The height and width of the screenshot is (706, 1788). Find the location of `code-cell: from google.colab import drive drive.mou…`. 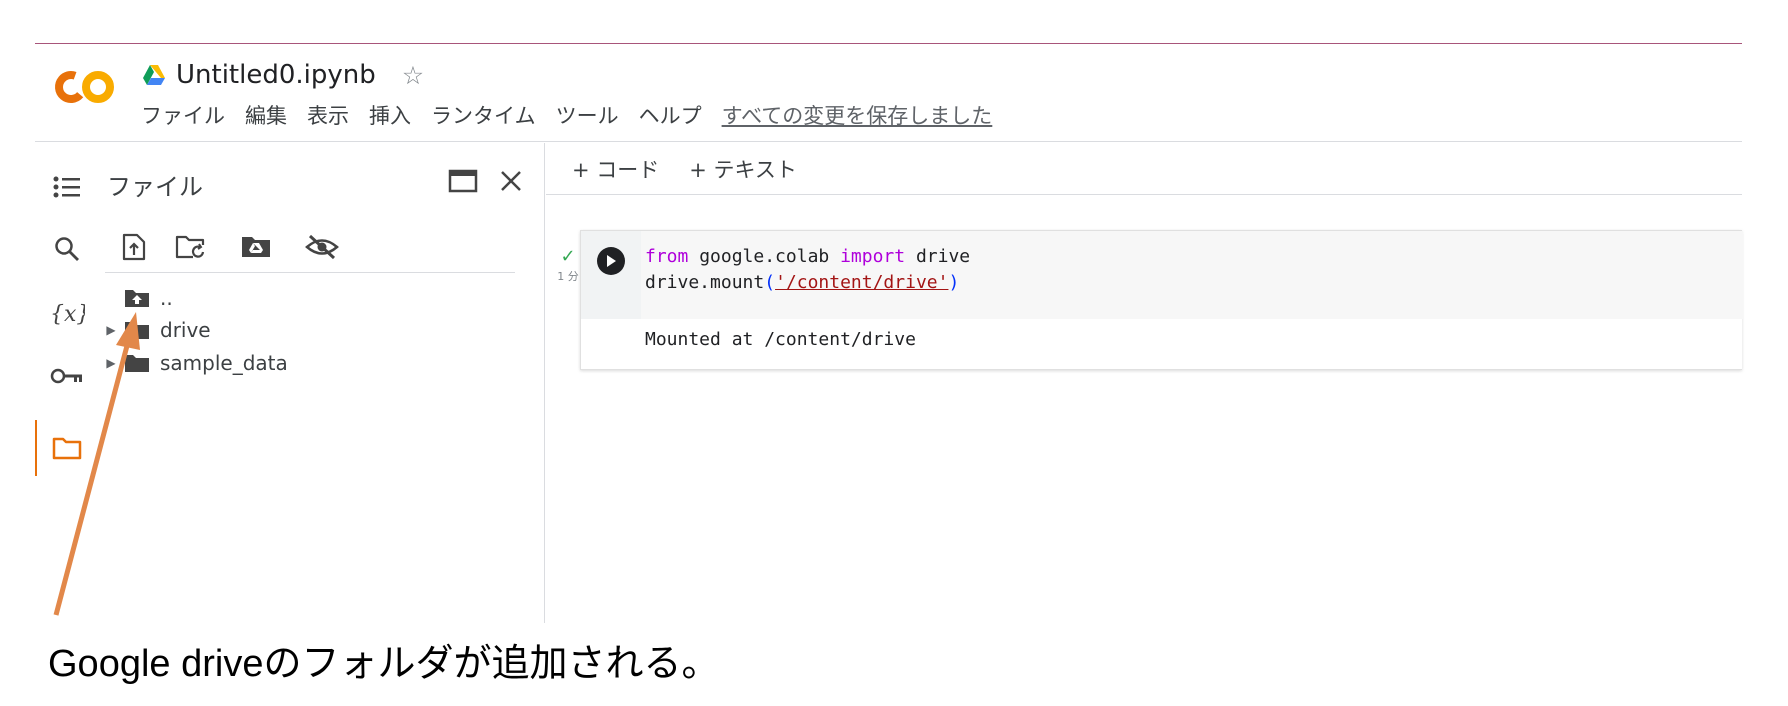

code-cell: from google.colab import drive drive.mou… is located at coordinates (1161, 300).